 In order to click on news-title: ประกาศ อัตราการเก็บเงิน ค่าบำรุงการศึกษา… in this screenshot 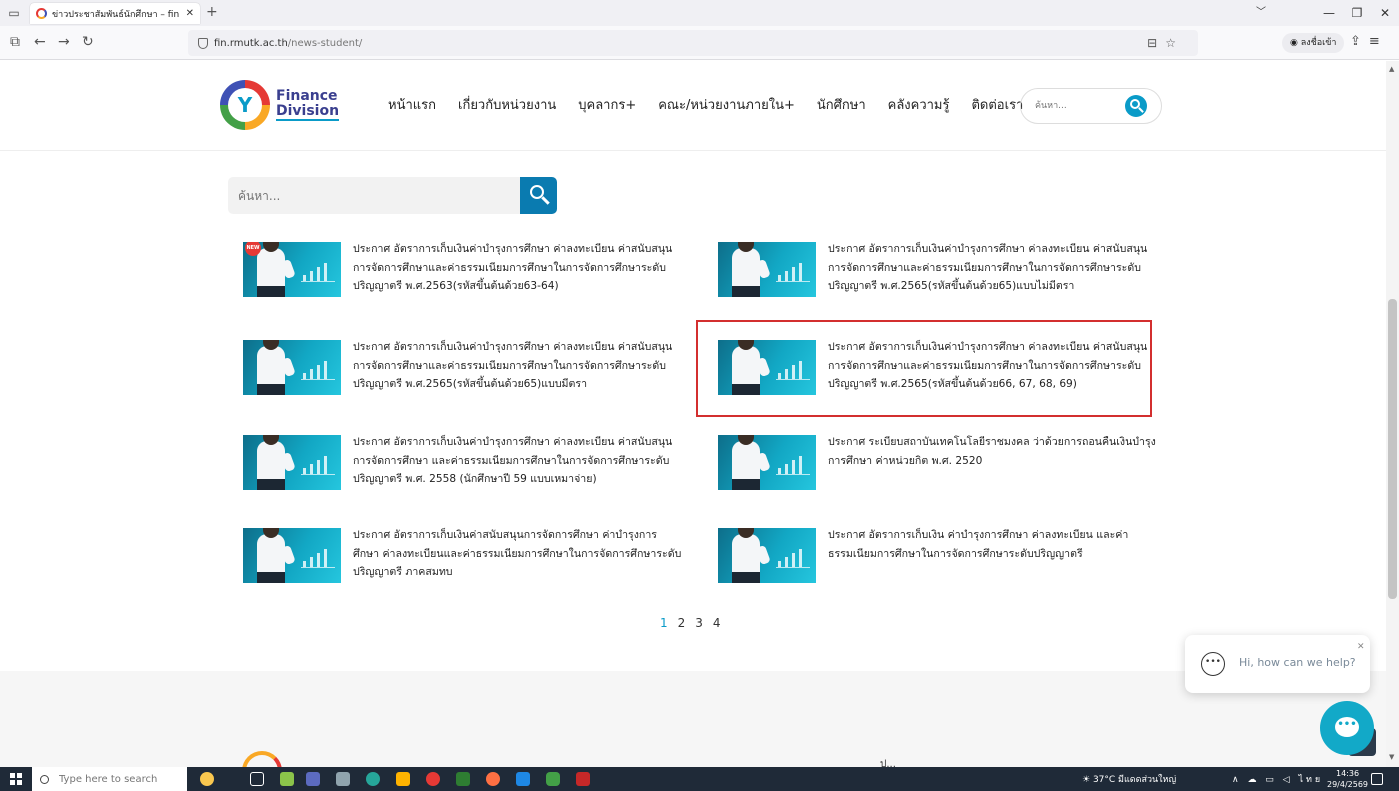, I will do `click(993, 544)`.